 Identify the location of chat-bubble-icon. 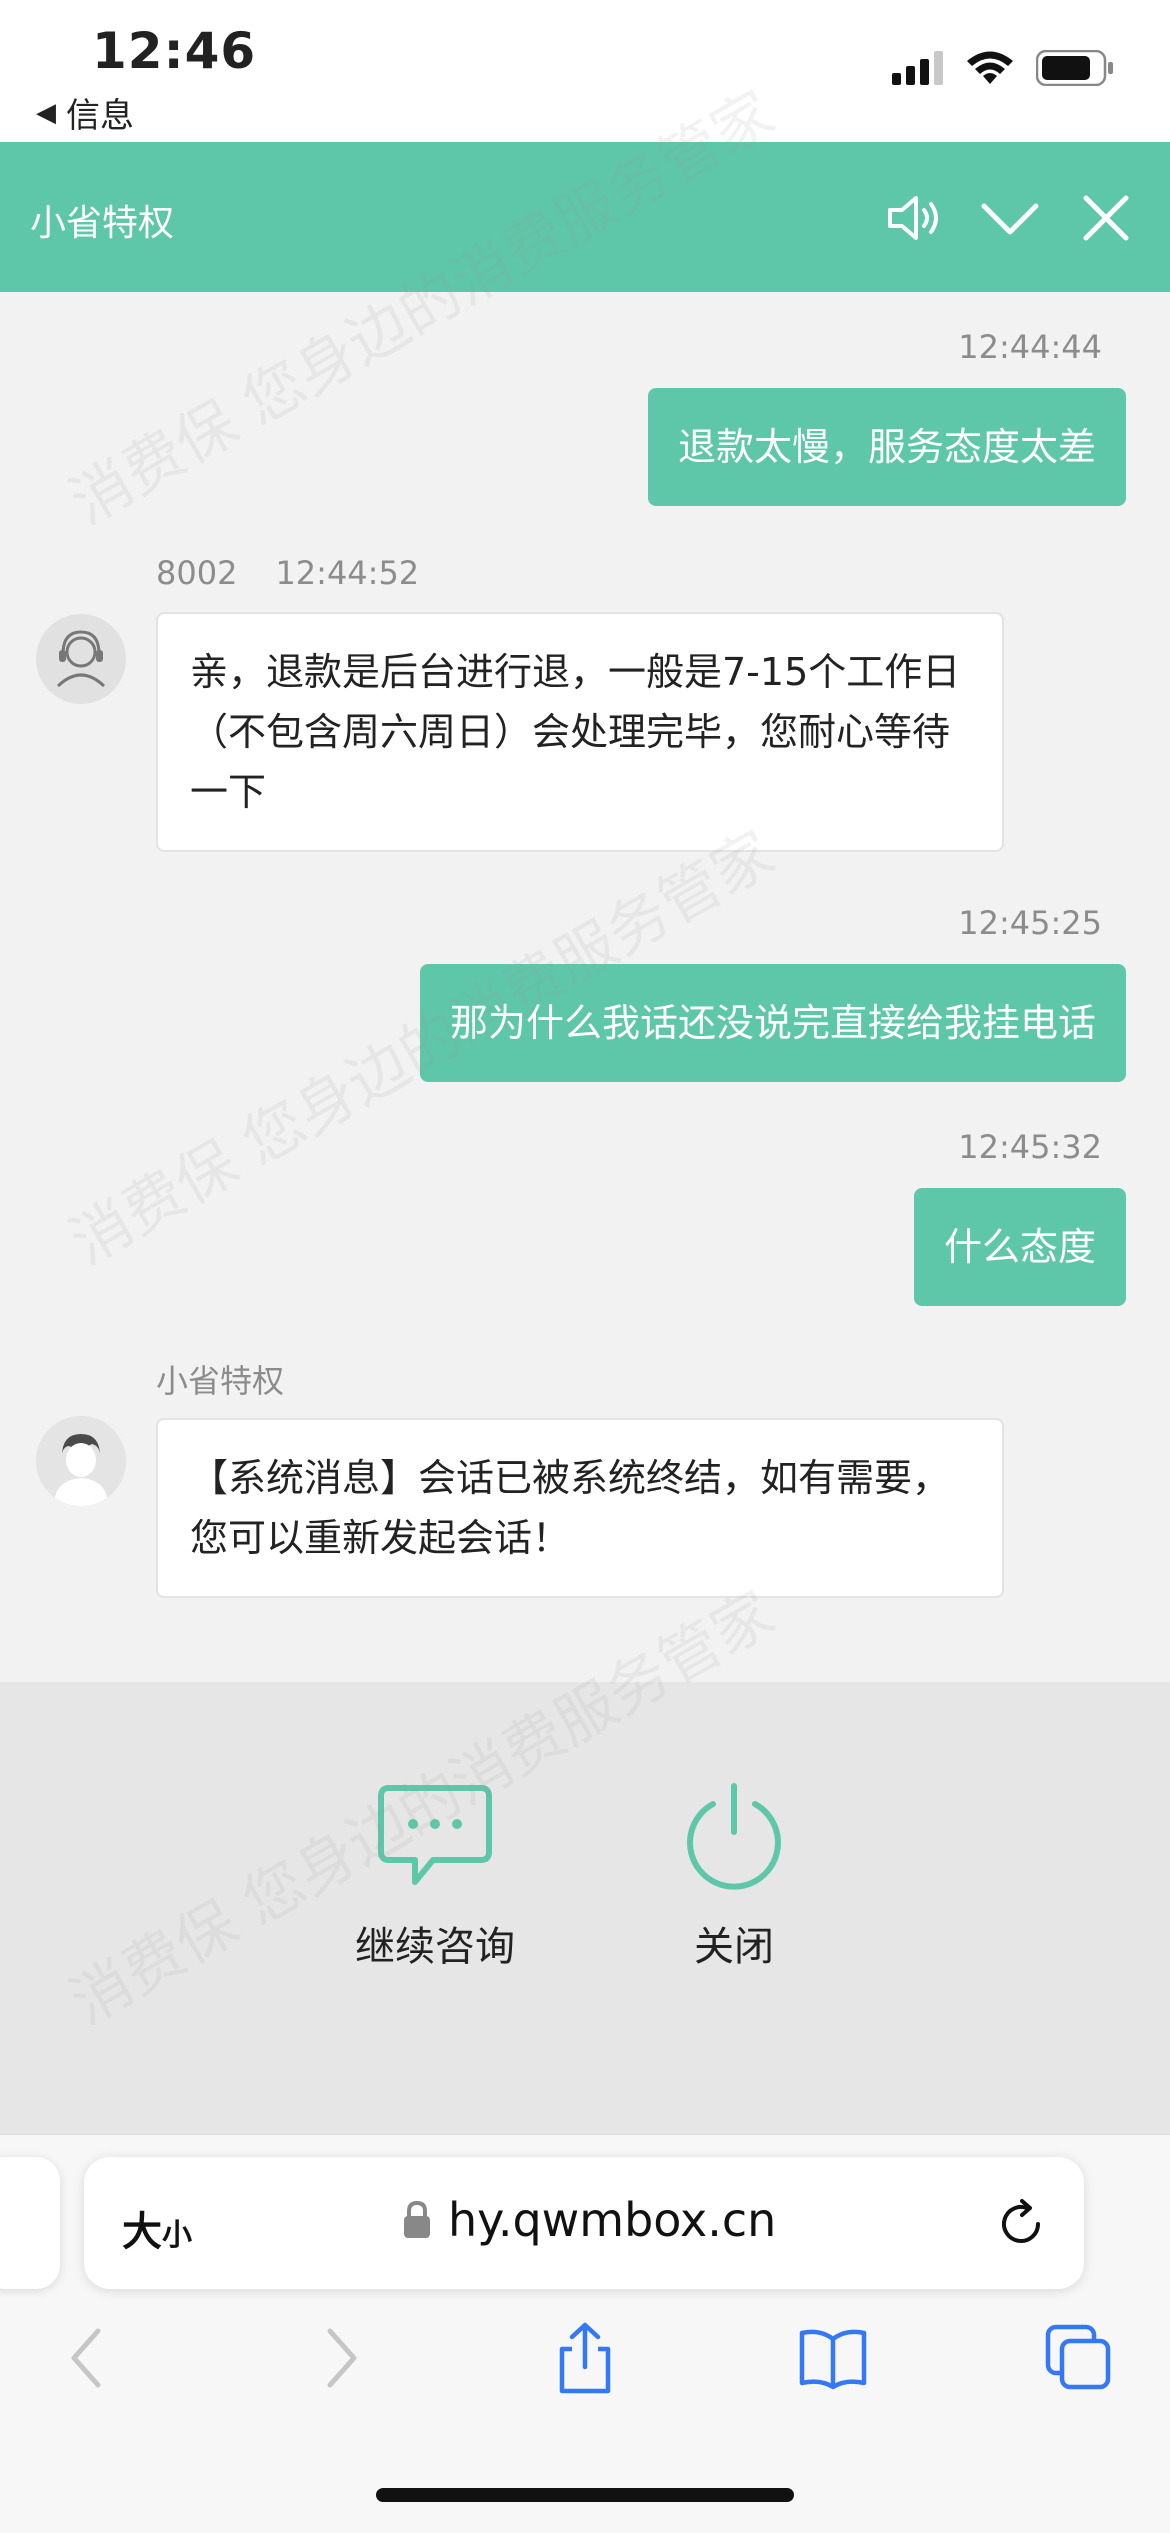
(435, 1835).